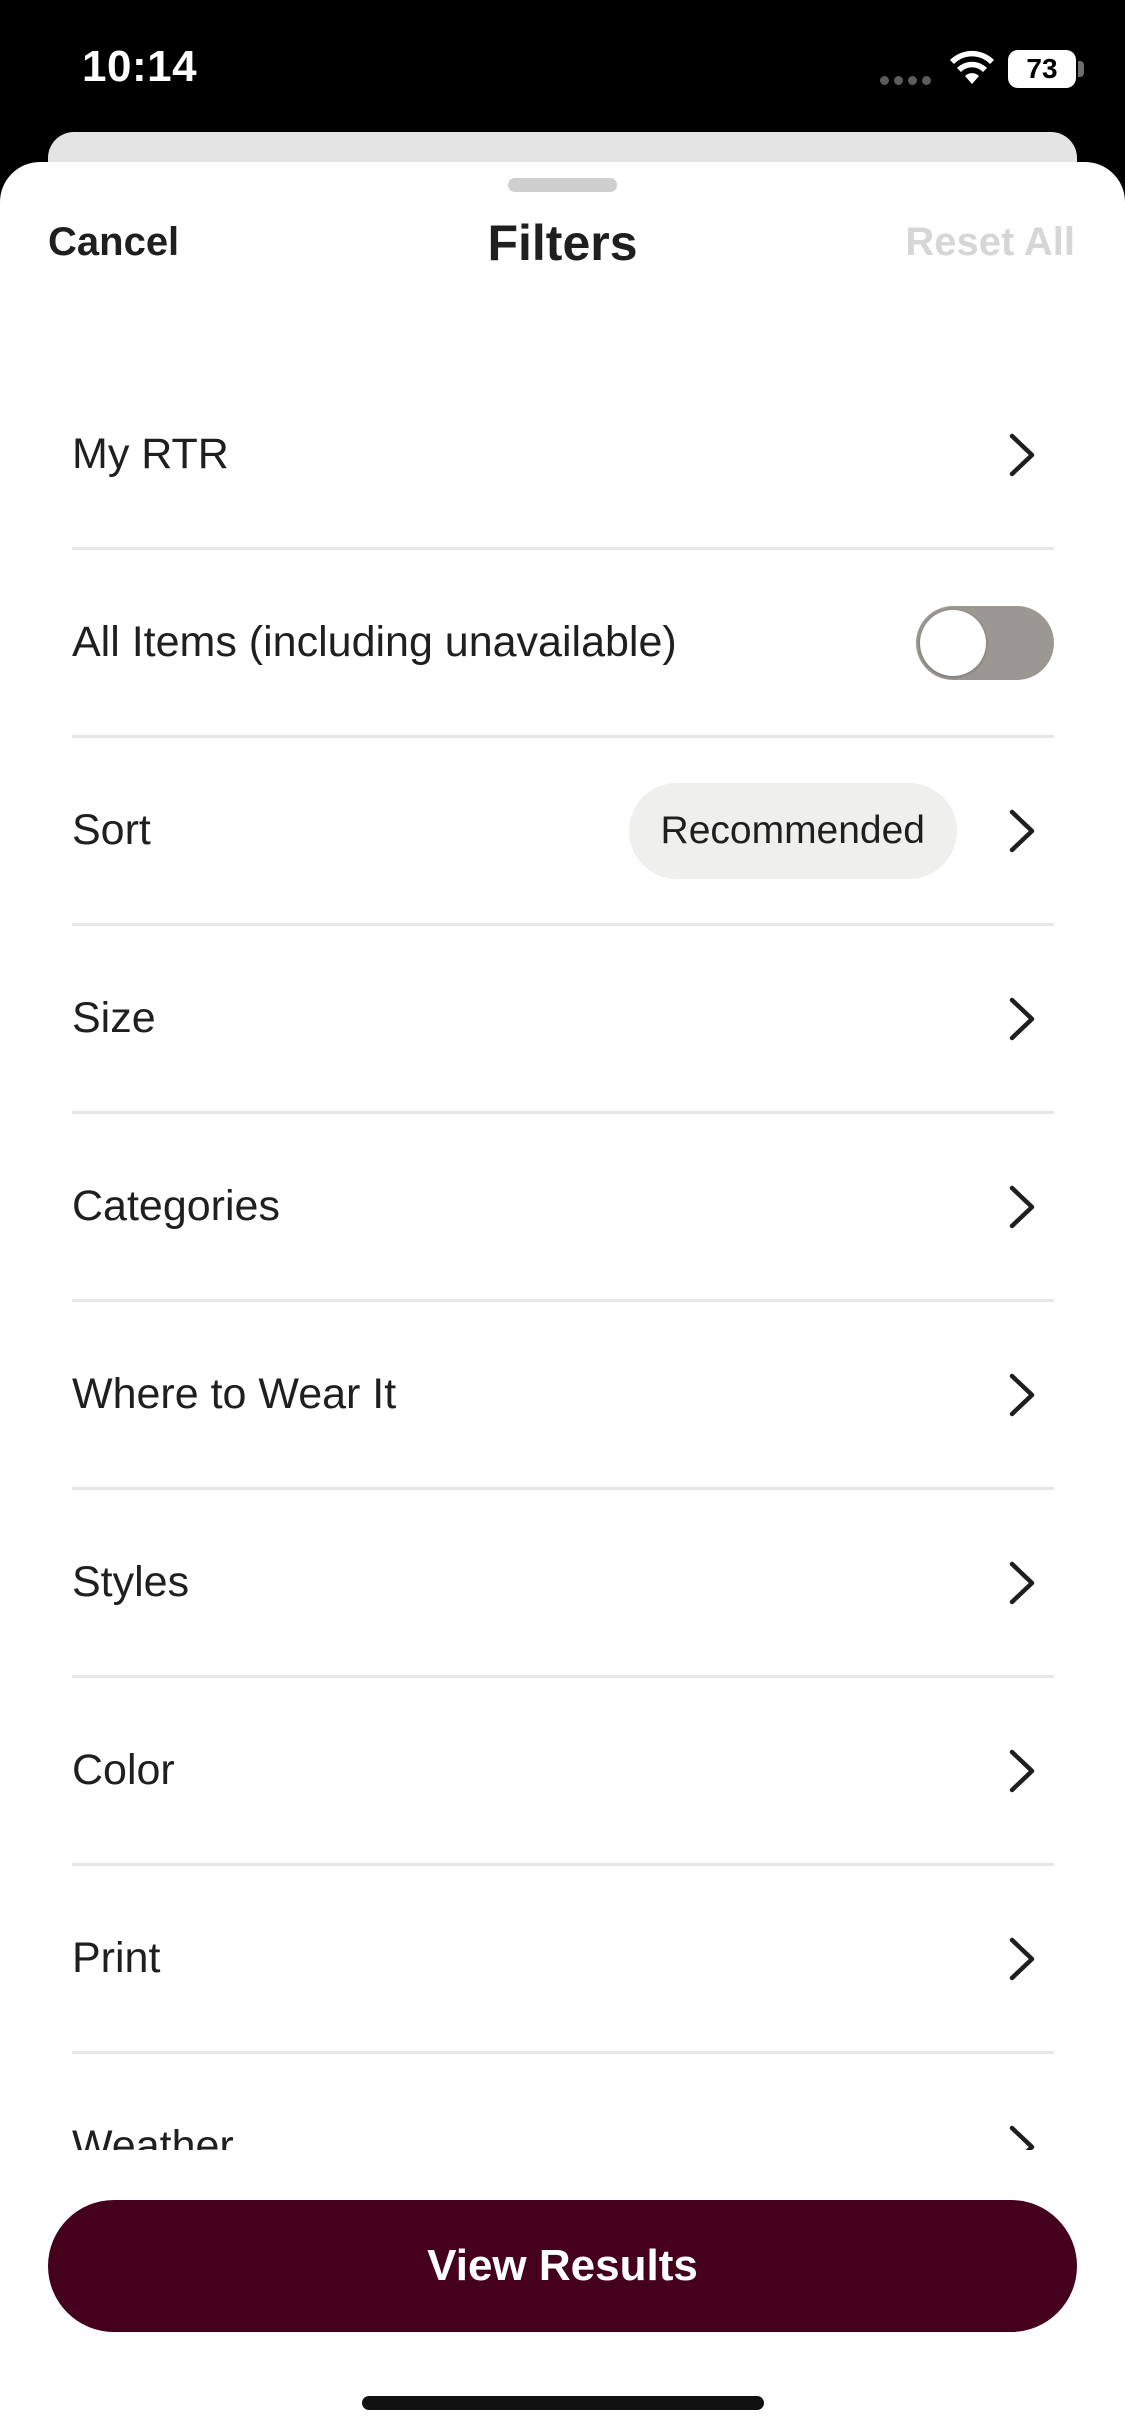  I want to click on battery-level: 73, so click(1042, 68).